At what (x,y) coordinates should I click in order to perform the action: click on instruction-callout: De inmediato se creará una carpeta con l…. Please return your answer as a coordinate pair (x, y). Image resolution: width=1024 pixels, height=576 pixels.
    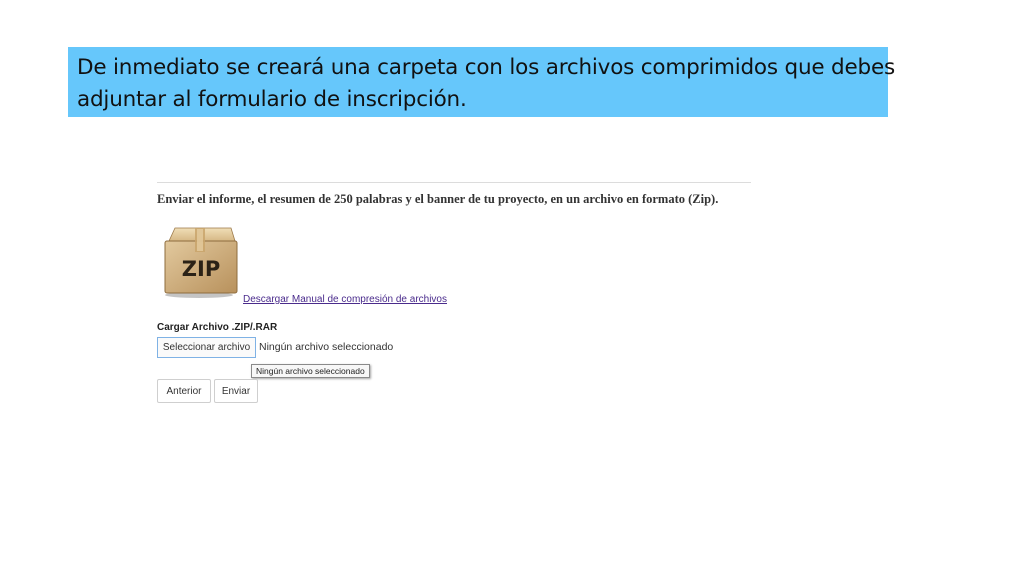
    Looking at the image, I should click on (482, 82).